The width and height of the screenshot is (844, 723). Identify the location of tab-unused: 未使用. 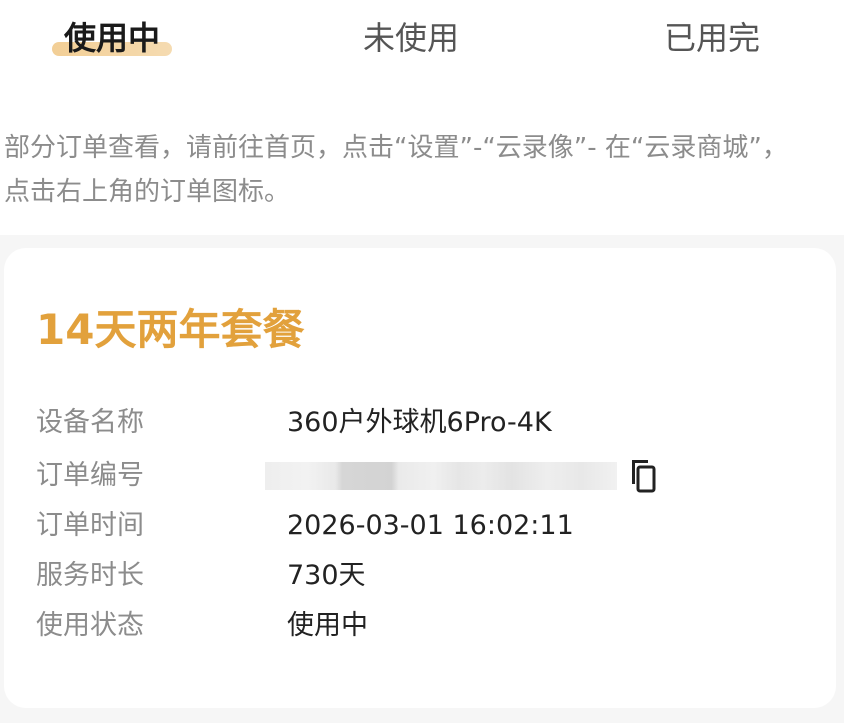
(411, 38).